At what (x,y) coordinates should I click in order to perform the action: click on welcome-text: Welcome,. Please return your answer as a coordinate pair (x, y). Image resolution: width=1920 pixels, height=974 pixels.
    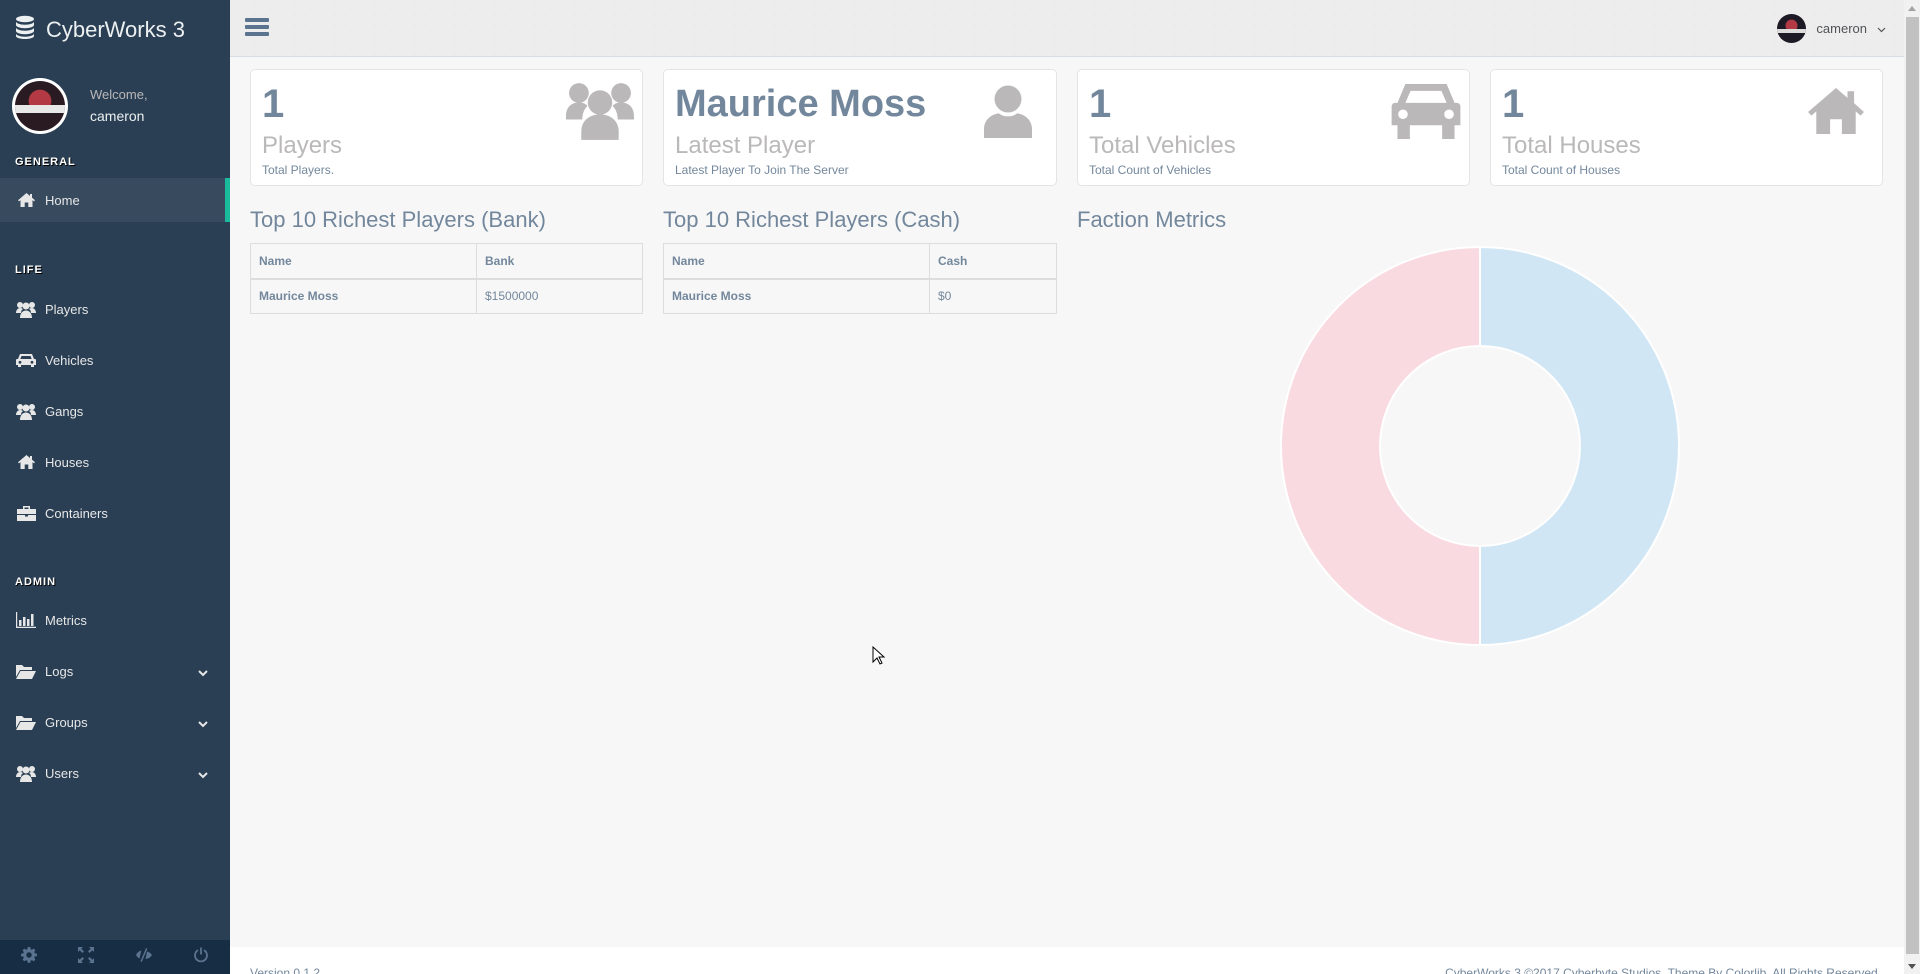
    Looking at the image, I should click on (119, 94).